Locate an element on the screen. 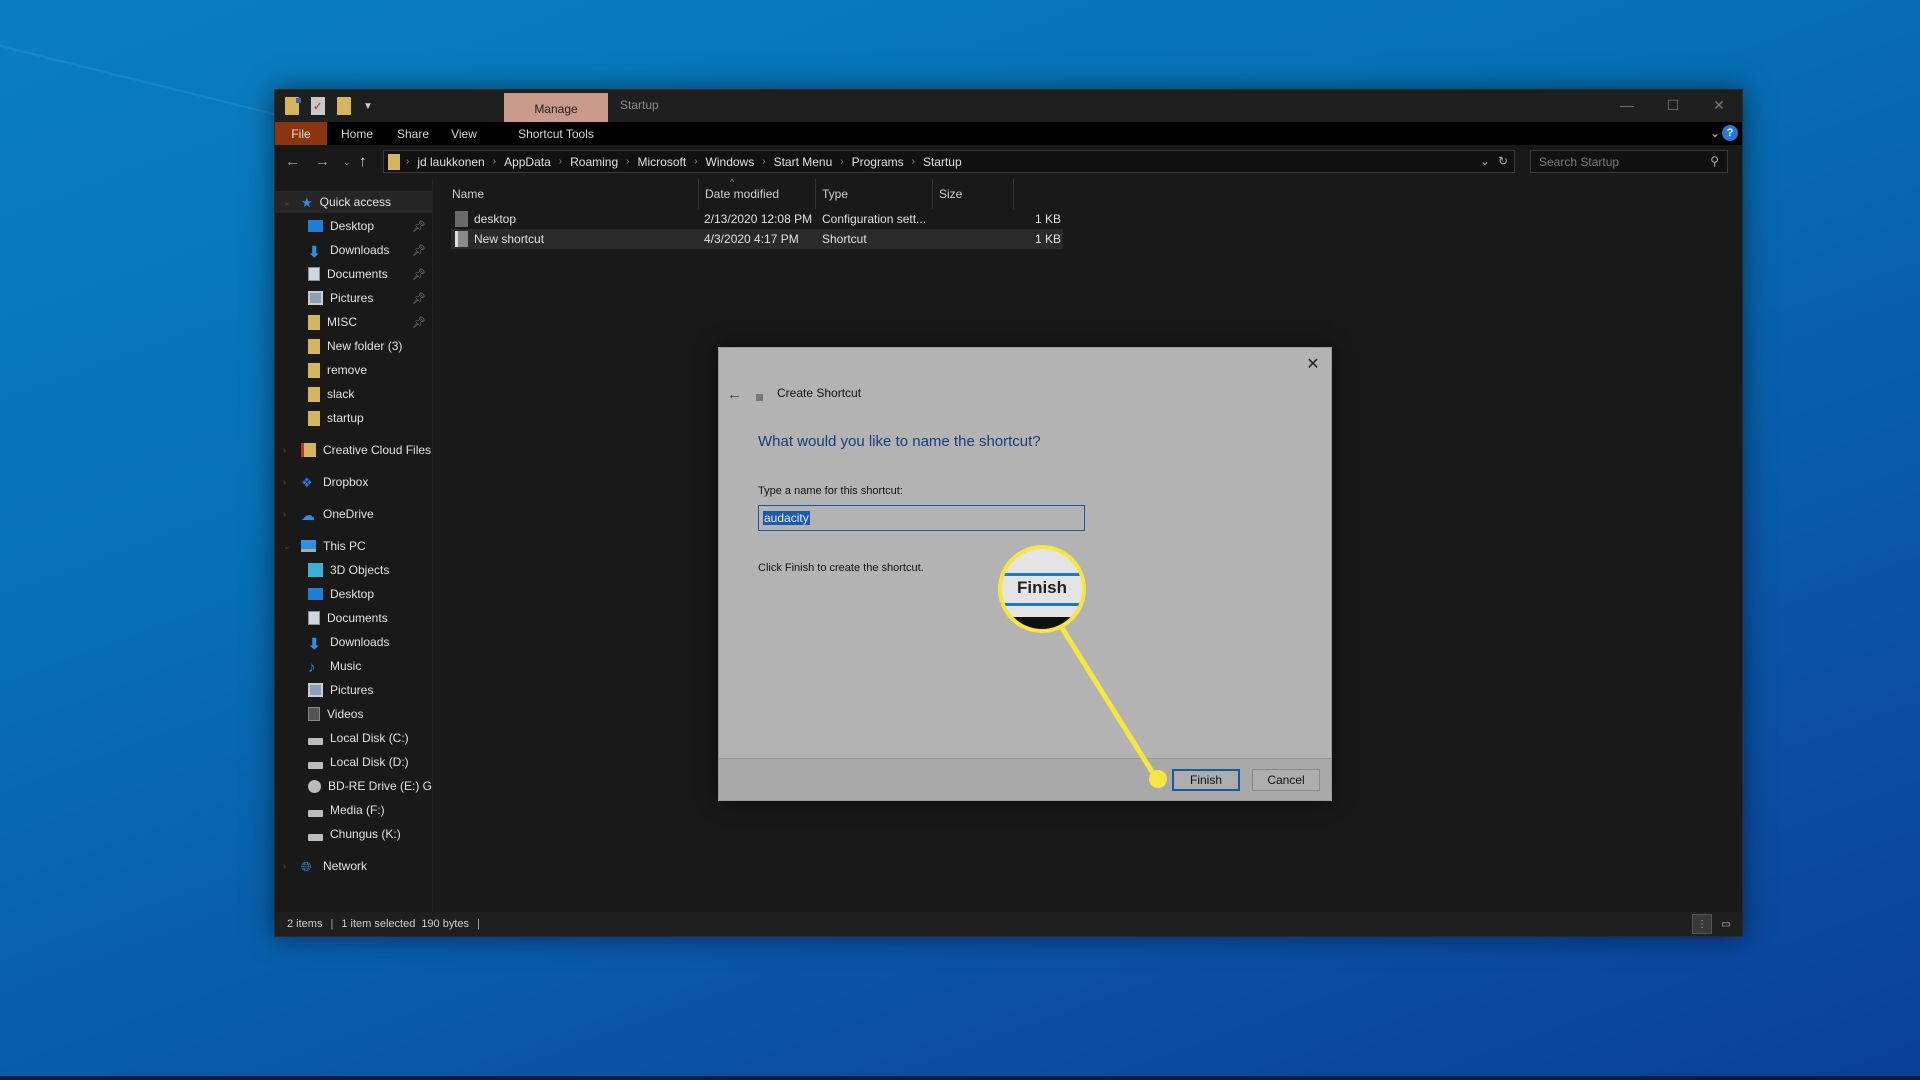  sidebar-item-pictures: Pictures 📌︎ is located at coordinates (353, 298).